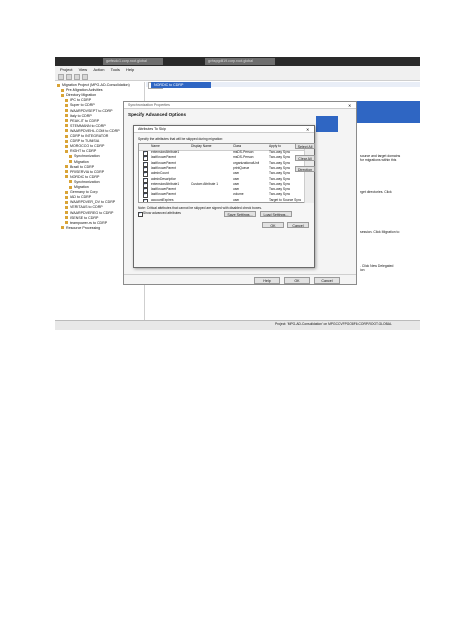  I want to click on grid-scrollbar, so click(309, 173).